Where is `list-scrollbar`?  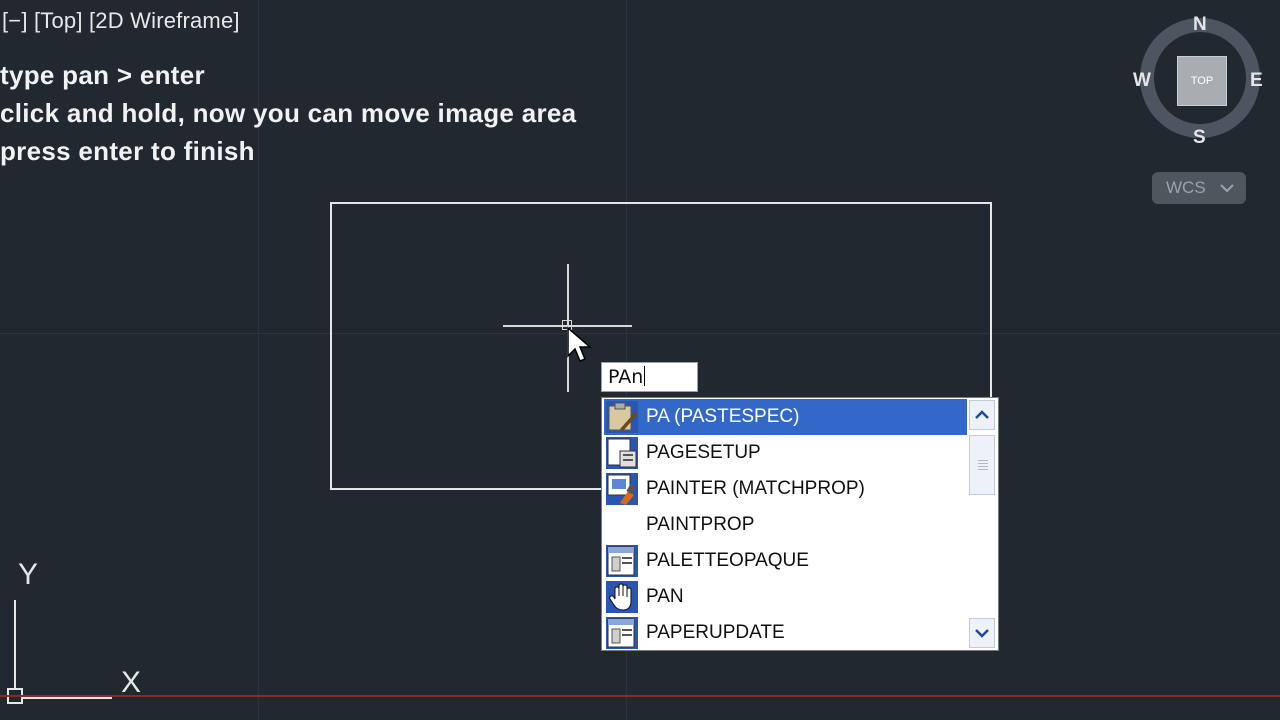 list-scrollbar is located at coordinates (982, 524).